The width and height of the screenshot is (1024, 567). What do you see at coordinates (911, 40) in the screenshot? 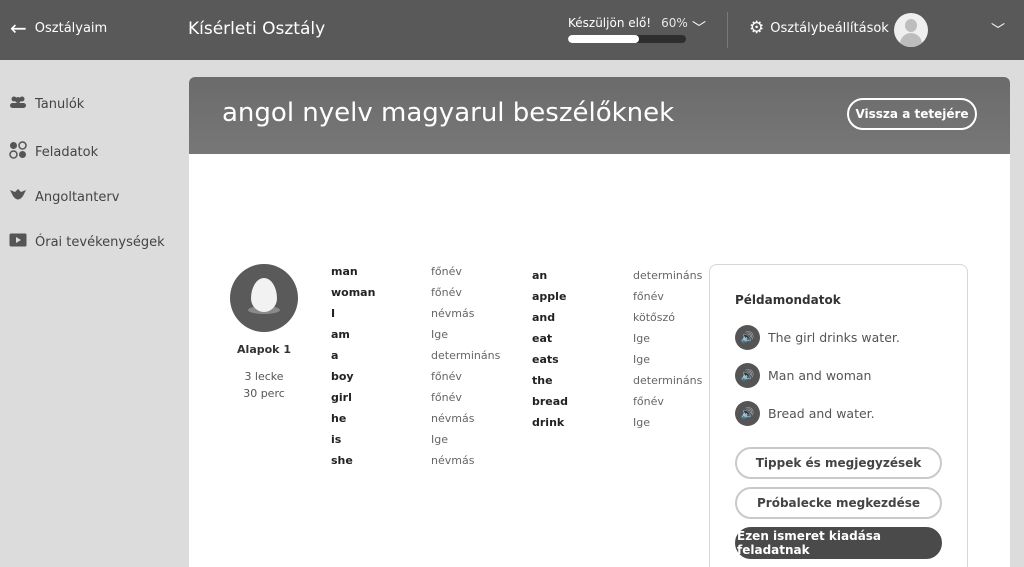
I see `avatar-body` at bounding box center [911, 40].